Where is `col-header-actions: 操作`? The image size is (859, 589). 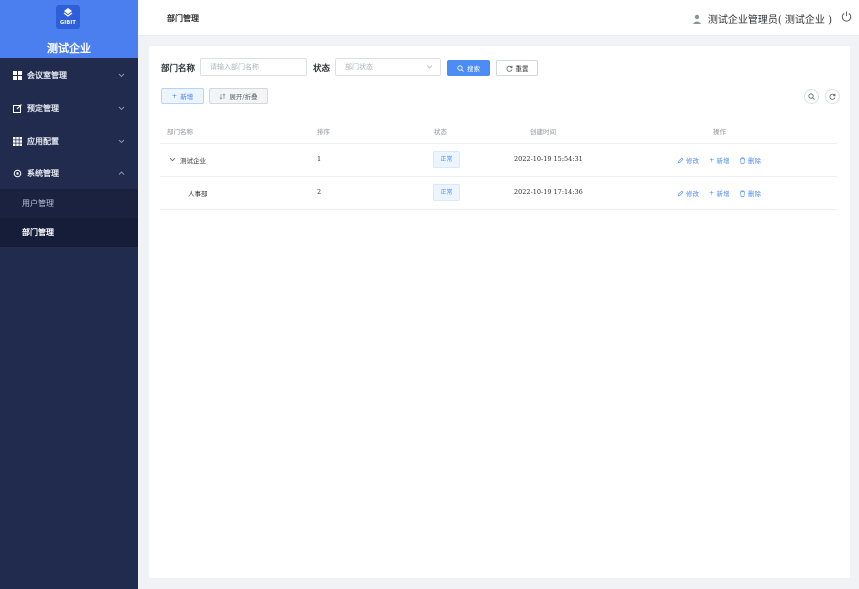 col-header-actions: 操作 is located at coordinates (719, 132).